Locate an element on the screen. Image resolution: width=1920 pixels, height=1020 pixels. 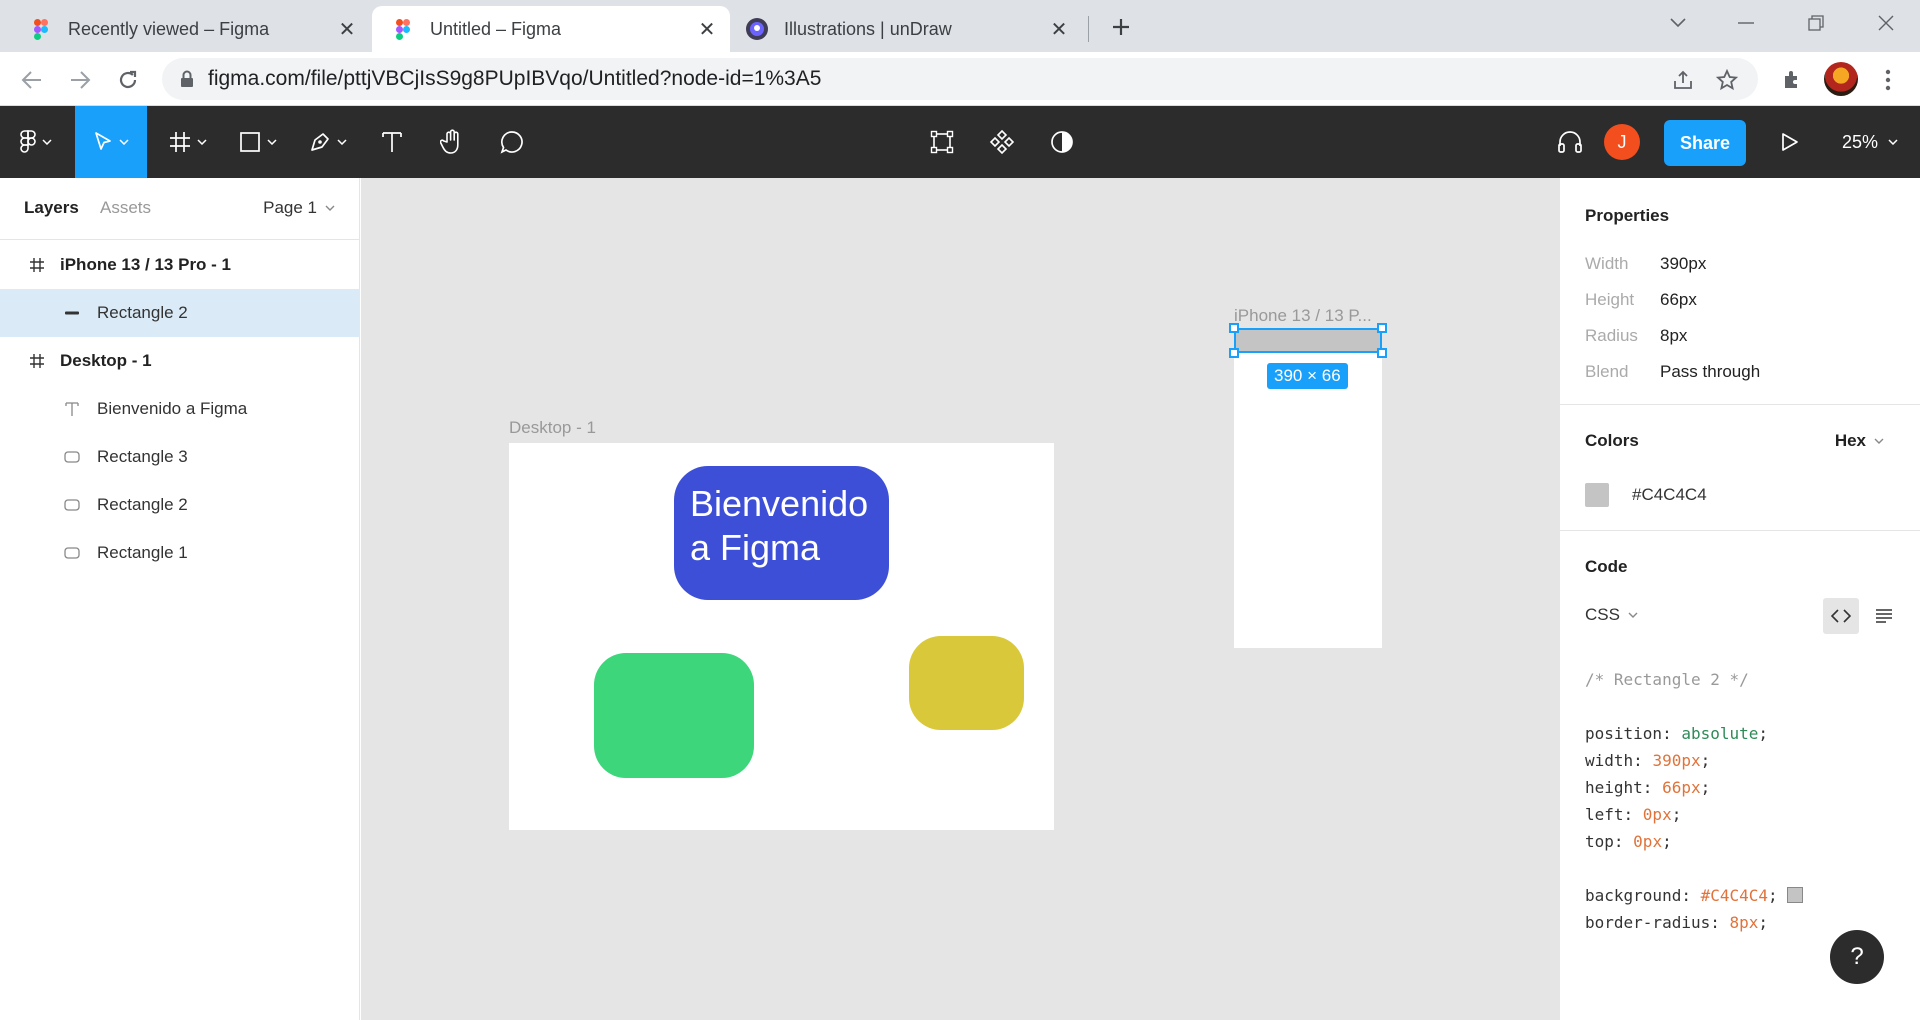
audio-headphones-button is located at coordinates (1570, 142).